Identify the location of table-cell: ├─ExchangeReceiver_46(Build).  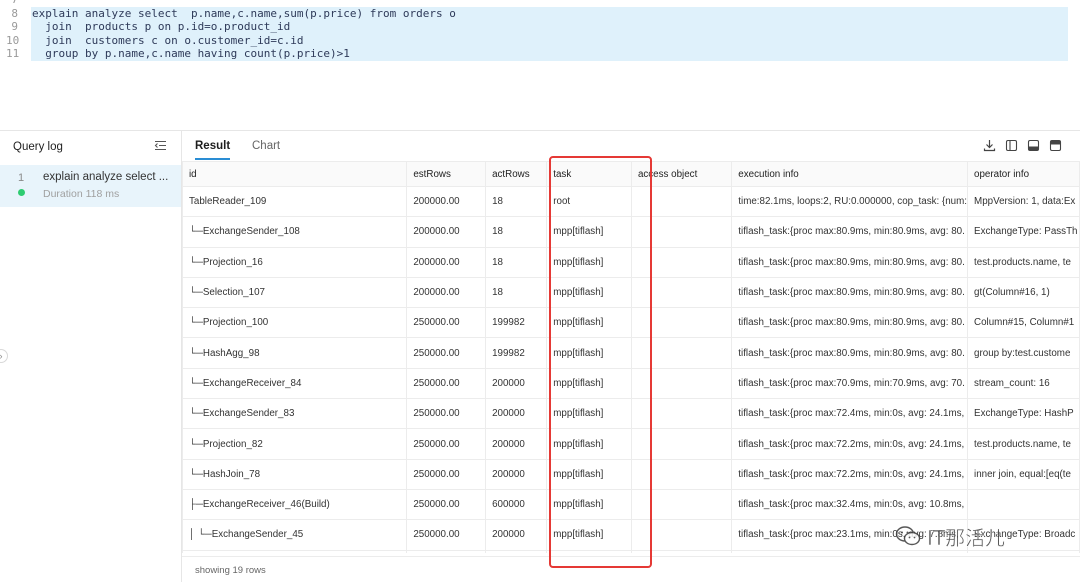
(295, 504).